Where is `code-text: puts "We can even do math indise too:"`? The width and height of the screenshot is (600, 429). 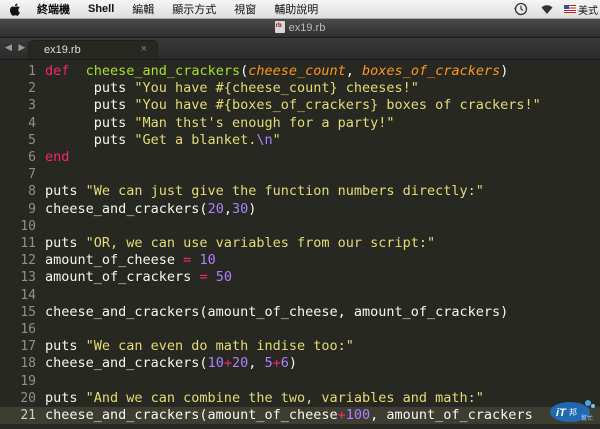
code-text: puts "We can even do math indise too:" is located at coordinates (199, 346).